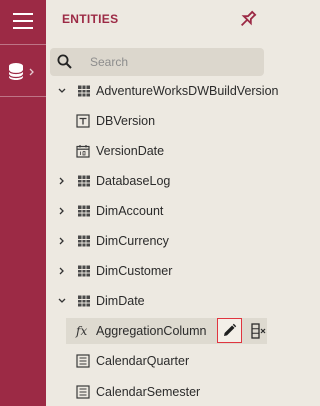 This screenshot has height=406, width=320. Describe the element at coordinates (109, 62) in the screenshot. I see `search-placeholder: Search` at that location.